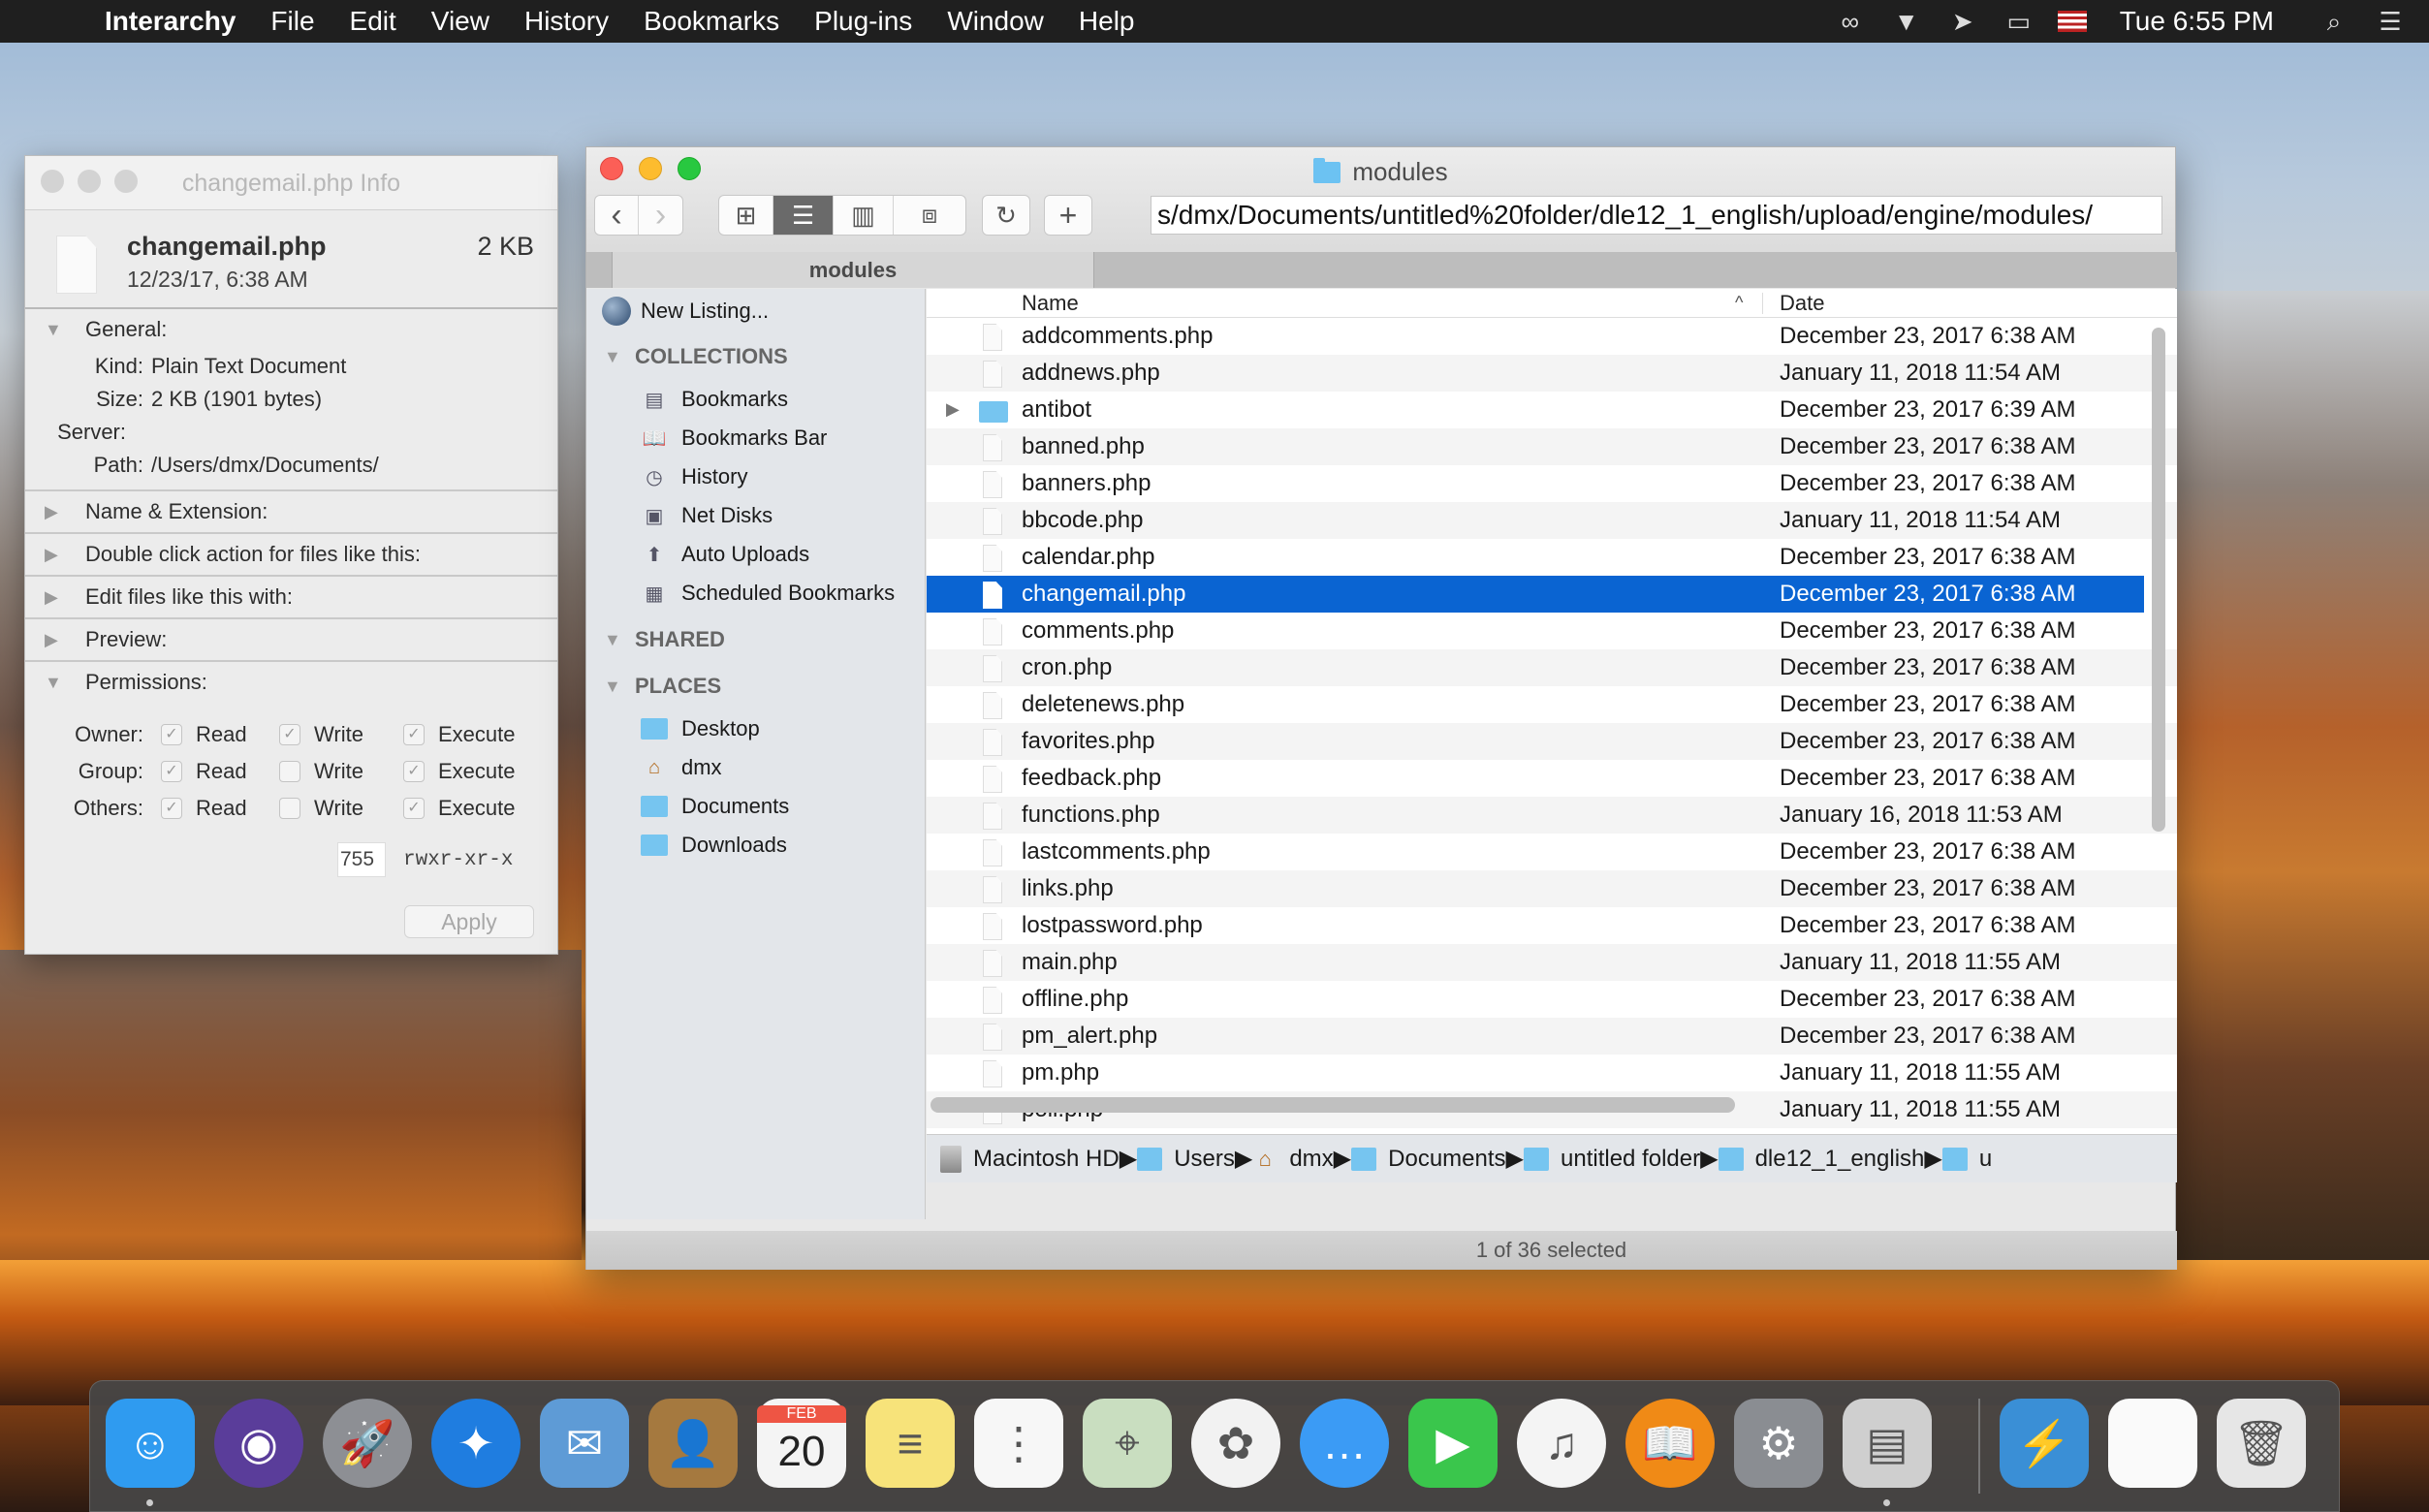  What do you see at coordinates (1107, 21) in the screenshot?
I see `menu-help: Help` at bounding box center [1107, 21].